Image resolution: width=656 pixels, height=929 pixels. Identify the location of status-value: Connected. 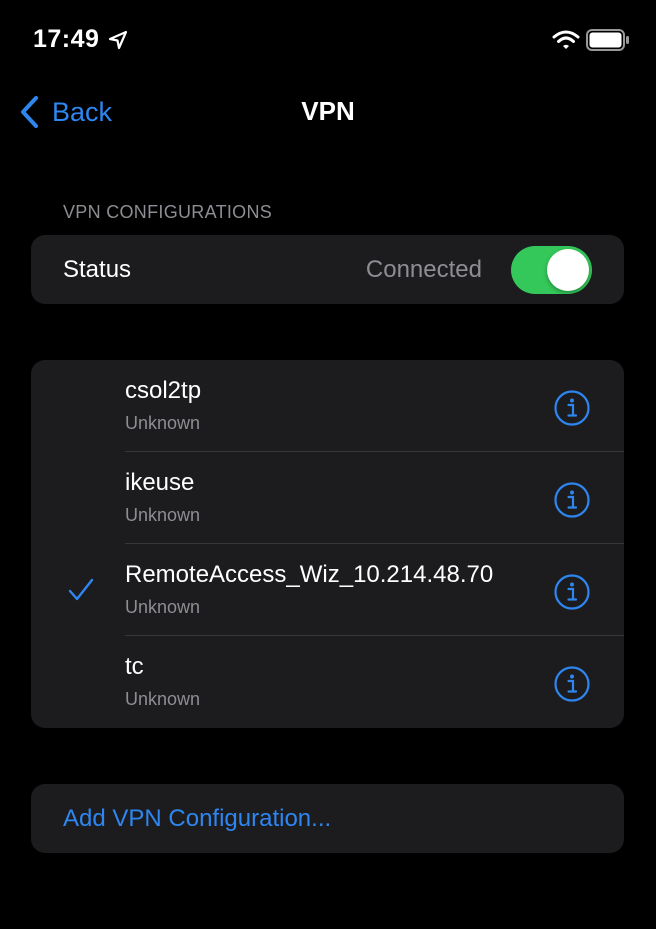
(423, 269).